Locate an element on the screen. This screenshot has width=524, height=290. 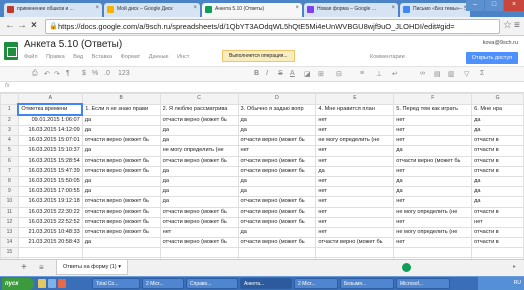
row-header: 3 is located at coordinates (9, 130).